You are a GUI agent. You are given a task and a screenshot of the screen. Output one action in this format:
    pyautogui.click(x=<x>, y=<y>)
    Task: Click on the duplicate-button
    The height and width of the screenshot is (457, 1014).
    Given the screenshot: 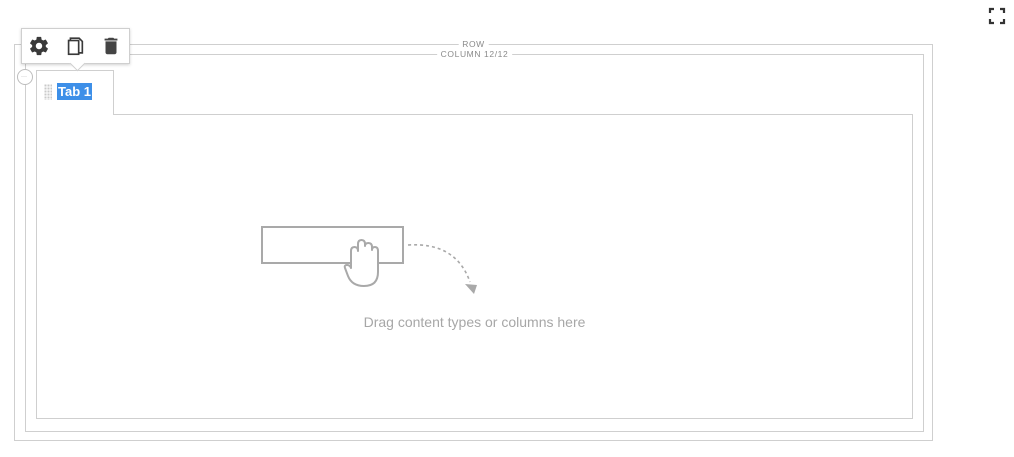 What is the action you would take?
    pyautogui.click(x=75, y=46)
    